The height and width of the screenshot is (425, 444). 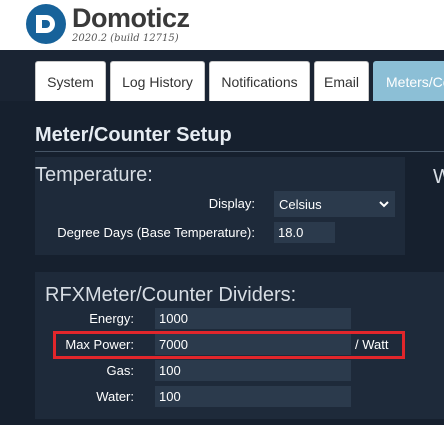 I want to click on tab-log-history: Log History, so click(x=157, y=81).